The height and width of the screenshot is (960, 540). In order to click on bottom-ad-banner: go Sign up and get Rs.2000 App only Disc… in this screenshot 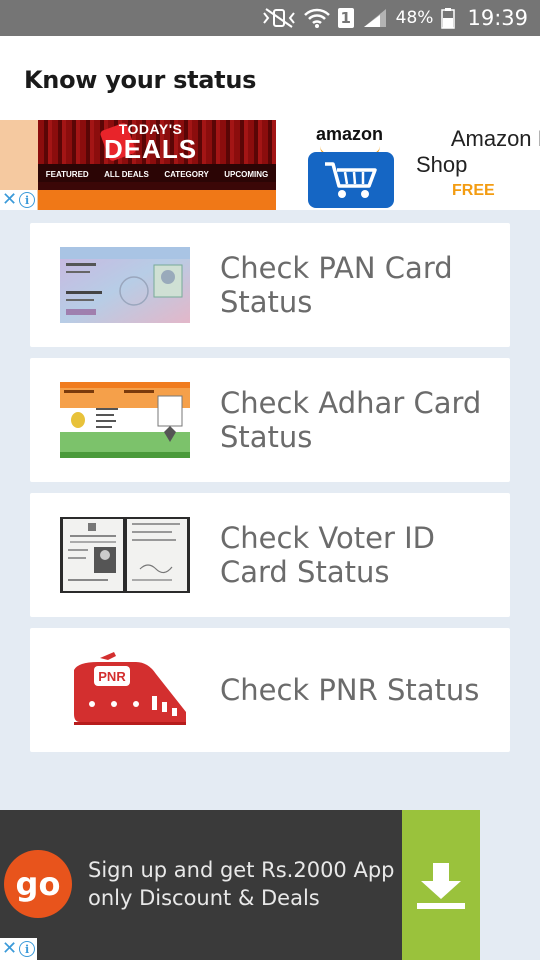, I will do `click(240, 885)`.